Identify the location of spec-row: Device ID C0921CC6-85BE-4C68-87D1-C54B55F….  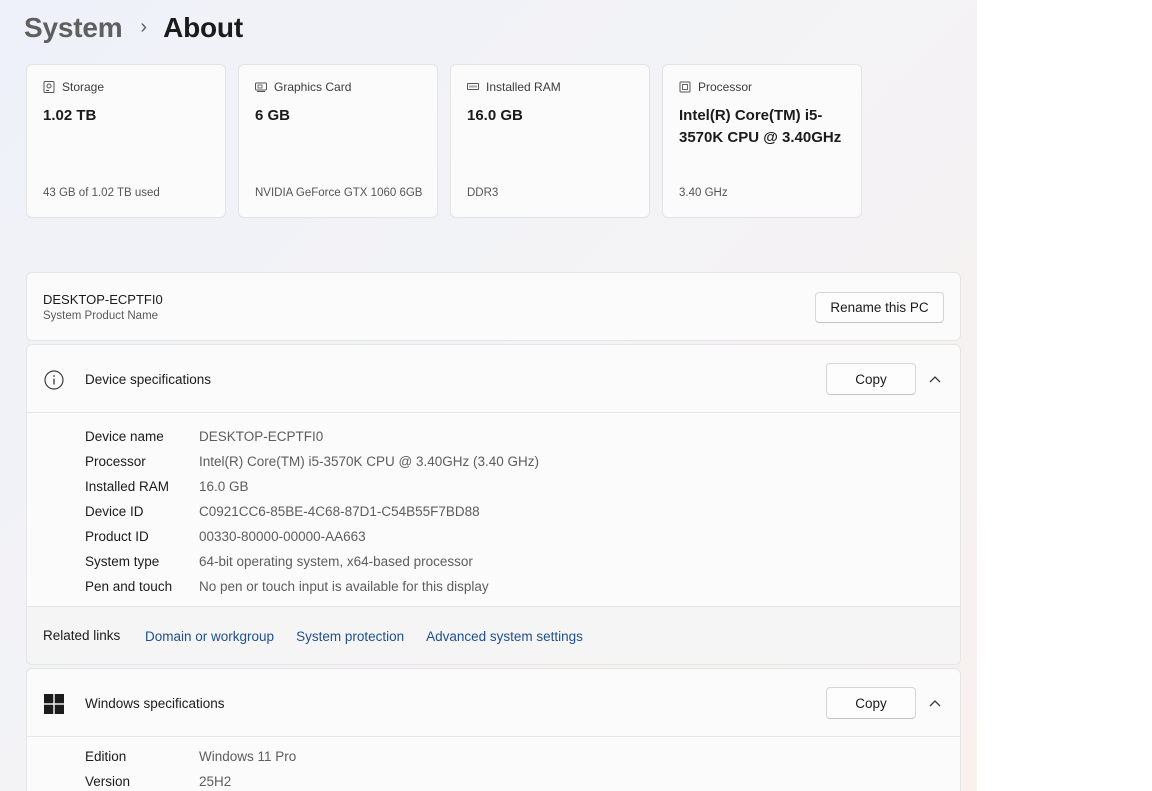
(312, 511).